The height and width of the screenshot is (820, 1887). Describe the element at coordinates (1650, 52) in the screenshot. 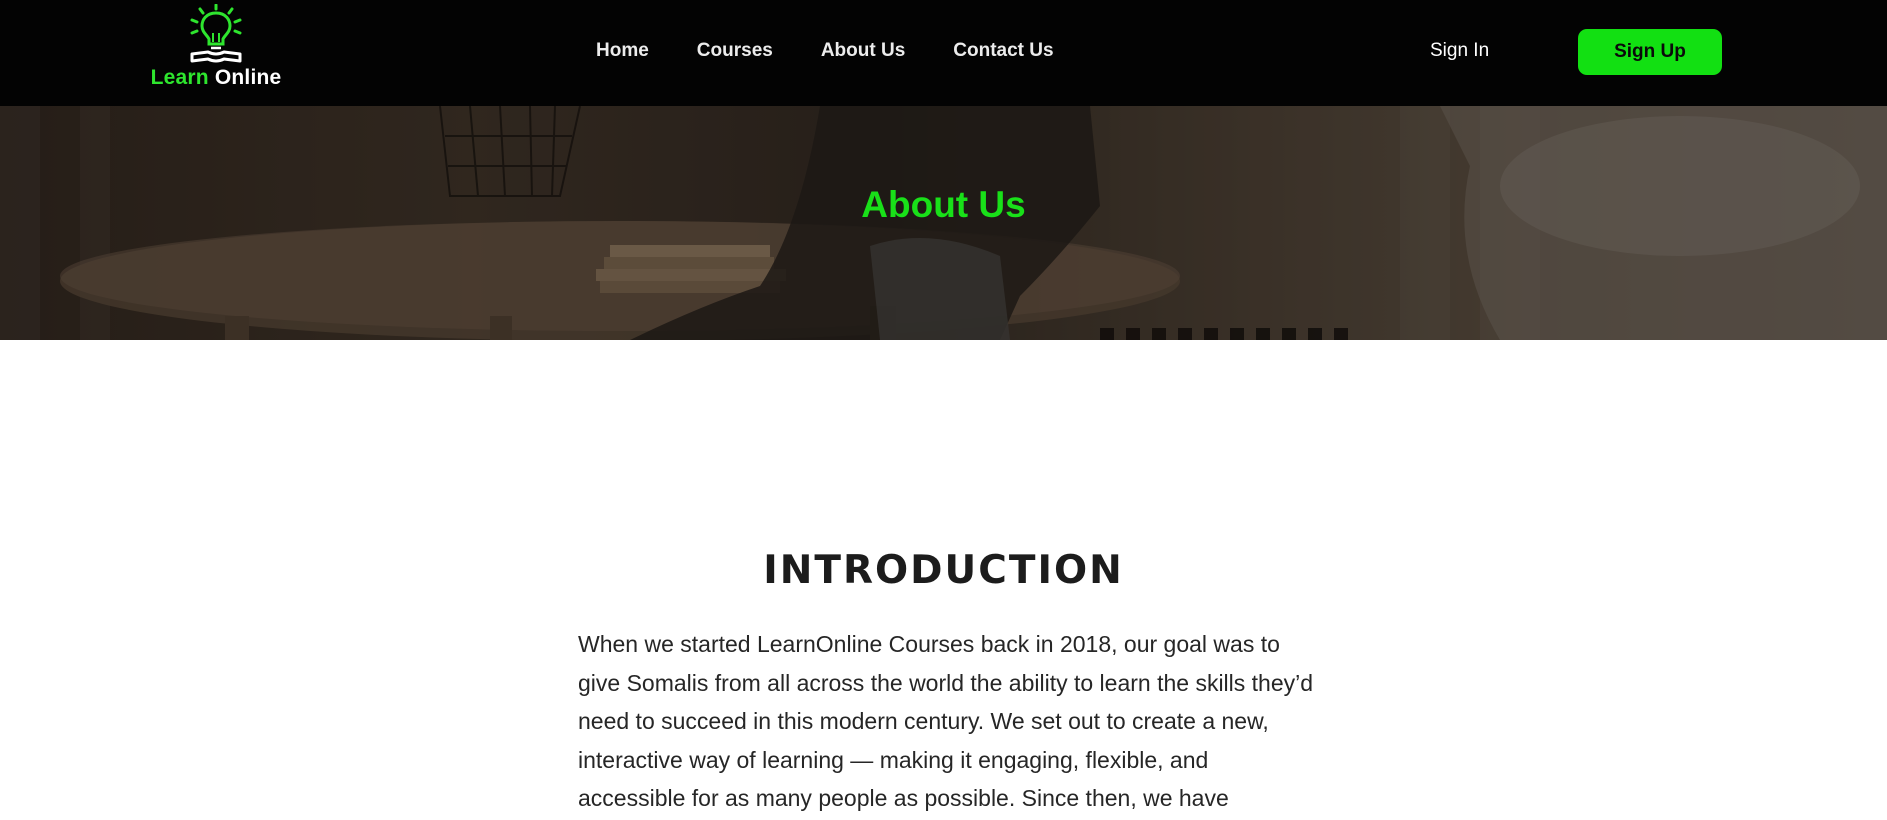

I see `sign-up-button: Sign Up` at that location.